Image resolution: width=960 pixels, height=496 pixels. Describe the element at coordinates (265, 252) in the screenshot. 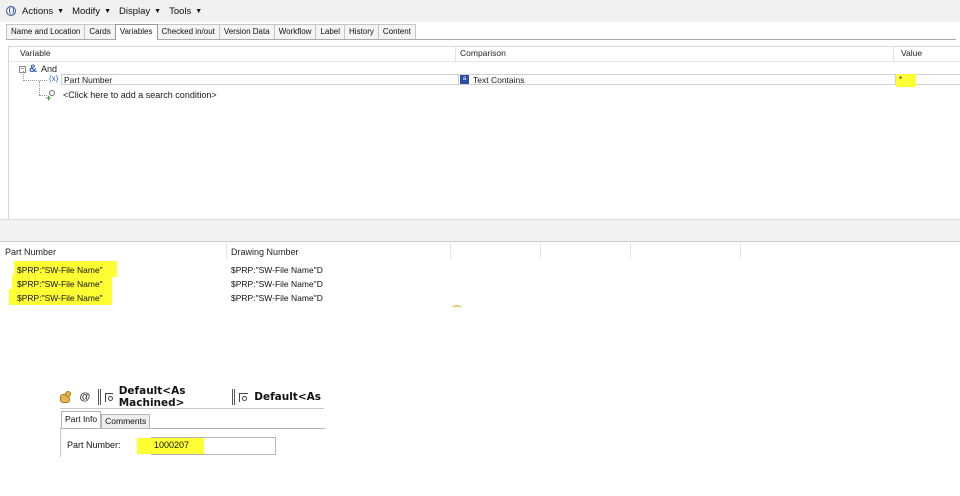

I see `results-header-drawing-number: Drawing Number` at that location.